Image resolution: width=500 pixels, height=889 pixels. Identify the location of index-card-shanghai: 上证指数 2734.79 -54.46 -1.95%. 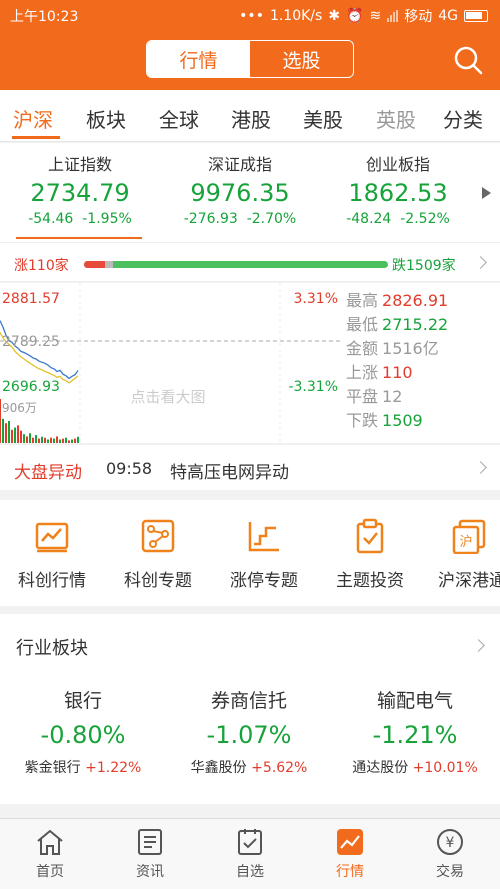
(80, 189).